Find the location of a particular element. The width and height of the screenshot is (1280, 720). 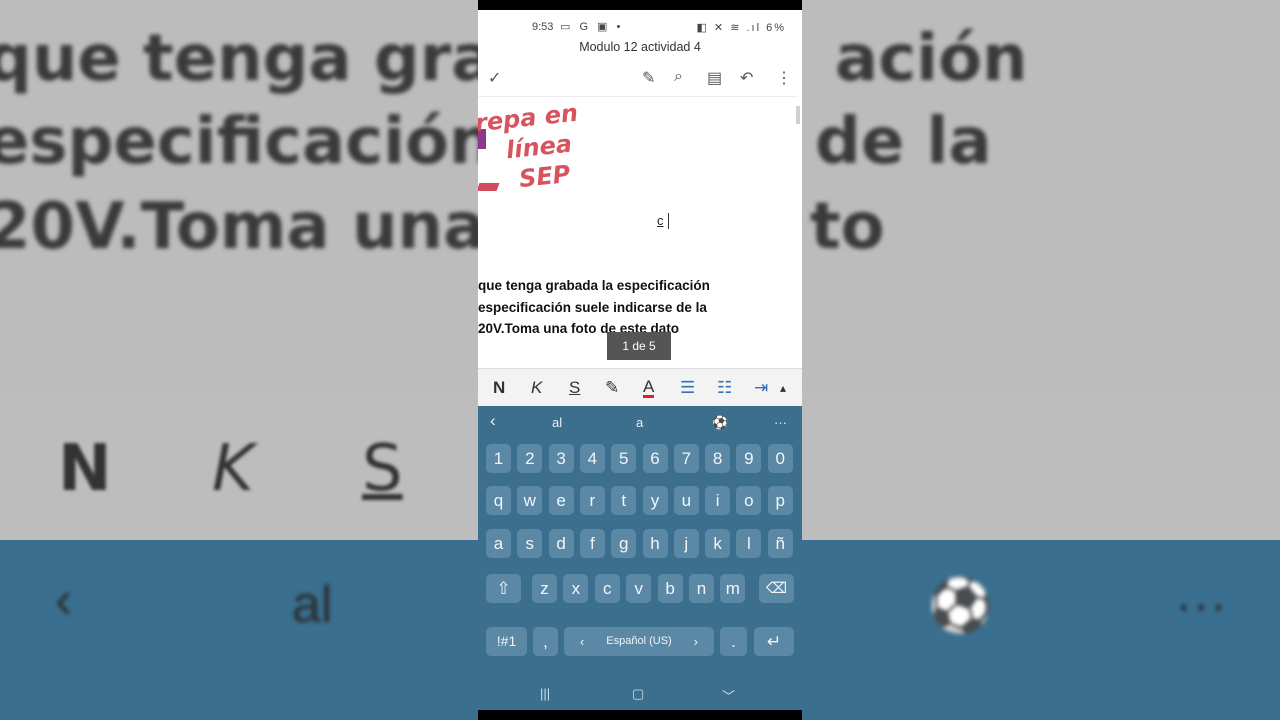

key-w: w is located at coordinates (530, 500).